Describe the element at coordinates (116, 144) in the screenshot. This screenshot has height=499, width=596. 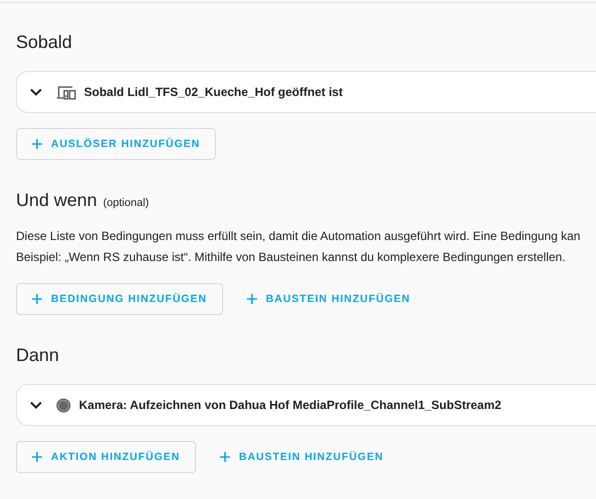
I see `add-button: AUSLÖSER HINZUFÜGEN` at that location.